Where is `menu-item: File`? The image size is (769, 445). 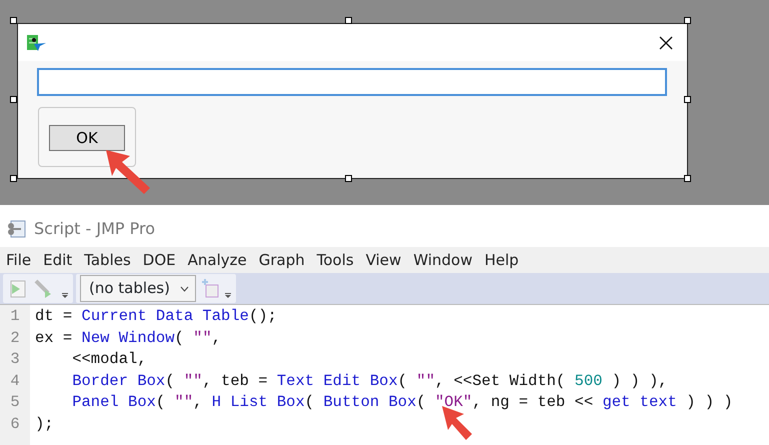
menu-item: File is located at coordinates (19, 260).